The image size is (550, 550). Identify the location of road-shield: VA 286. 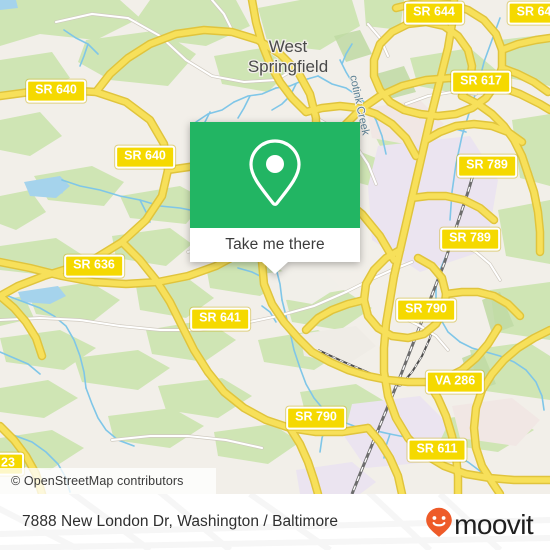
(455, 382).